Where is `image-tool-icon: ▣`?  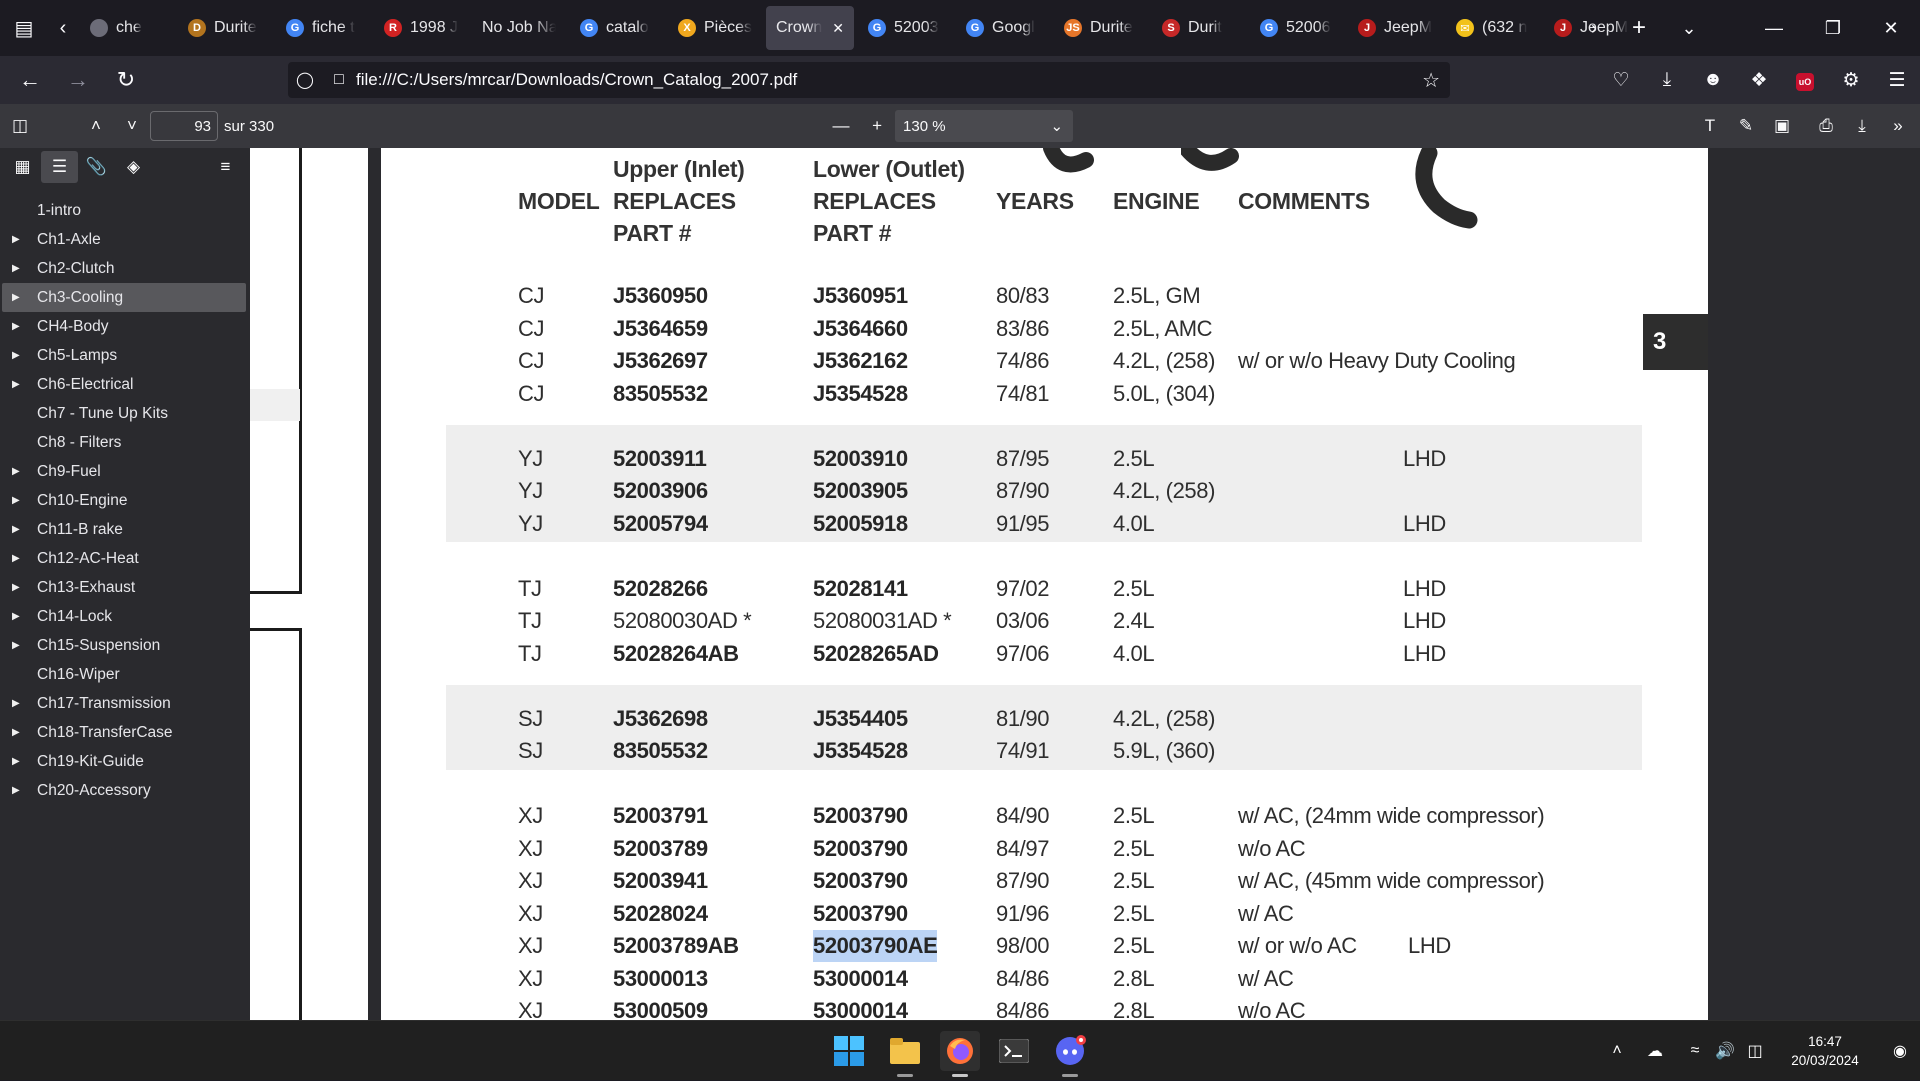
image-tool-icon: ▣ is located at coordinates (1782, 126).